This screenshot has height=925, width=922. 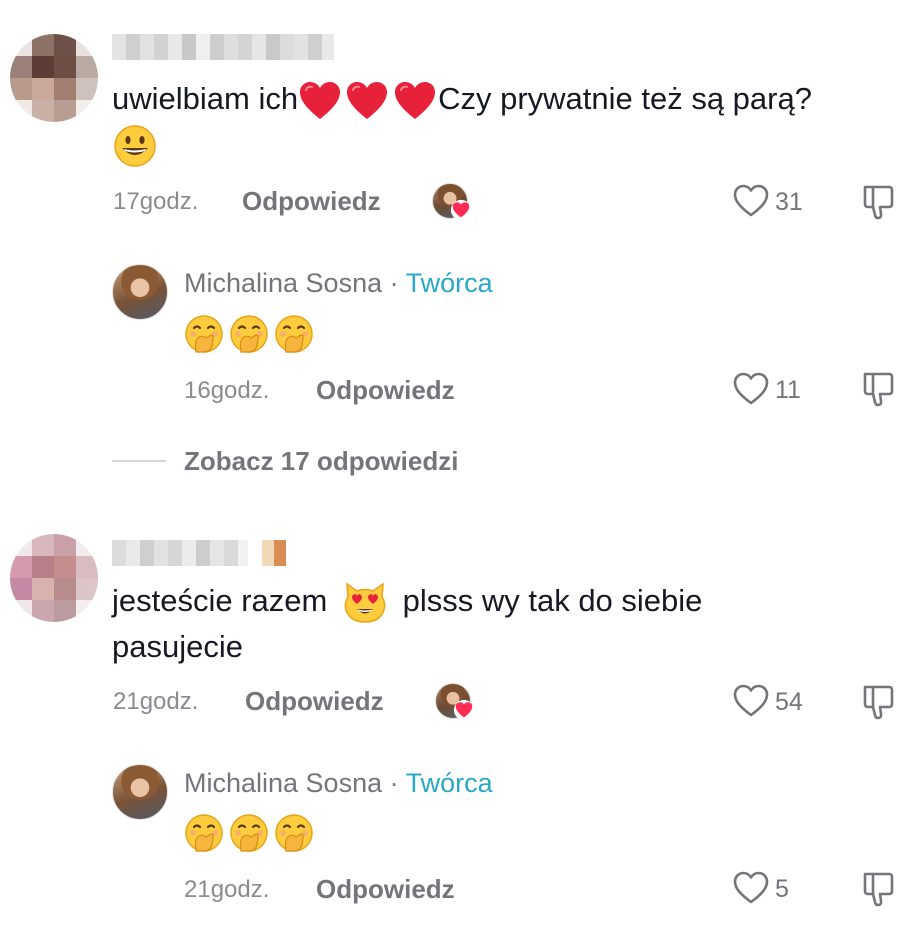 What do you see at coordinates (552, 600) in the screenshot?
I see `comment-text-part: plsss wy tak do siebie` at bounding box center [552, 600].